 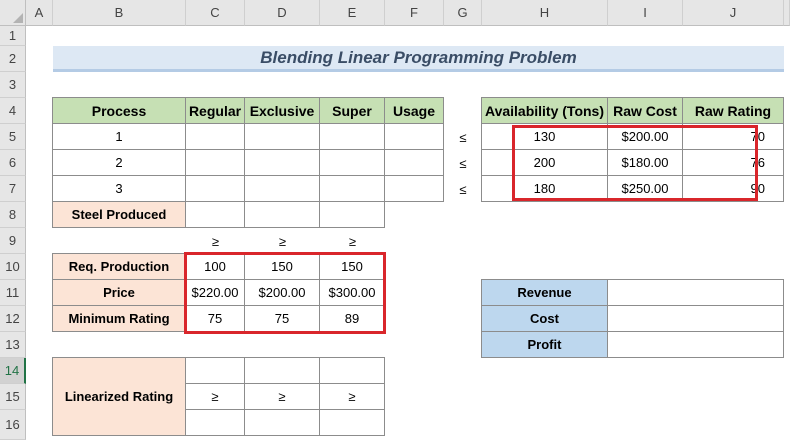 I want to click on column-header-k, so click(x=787, y=13).